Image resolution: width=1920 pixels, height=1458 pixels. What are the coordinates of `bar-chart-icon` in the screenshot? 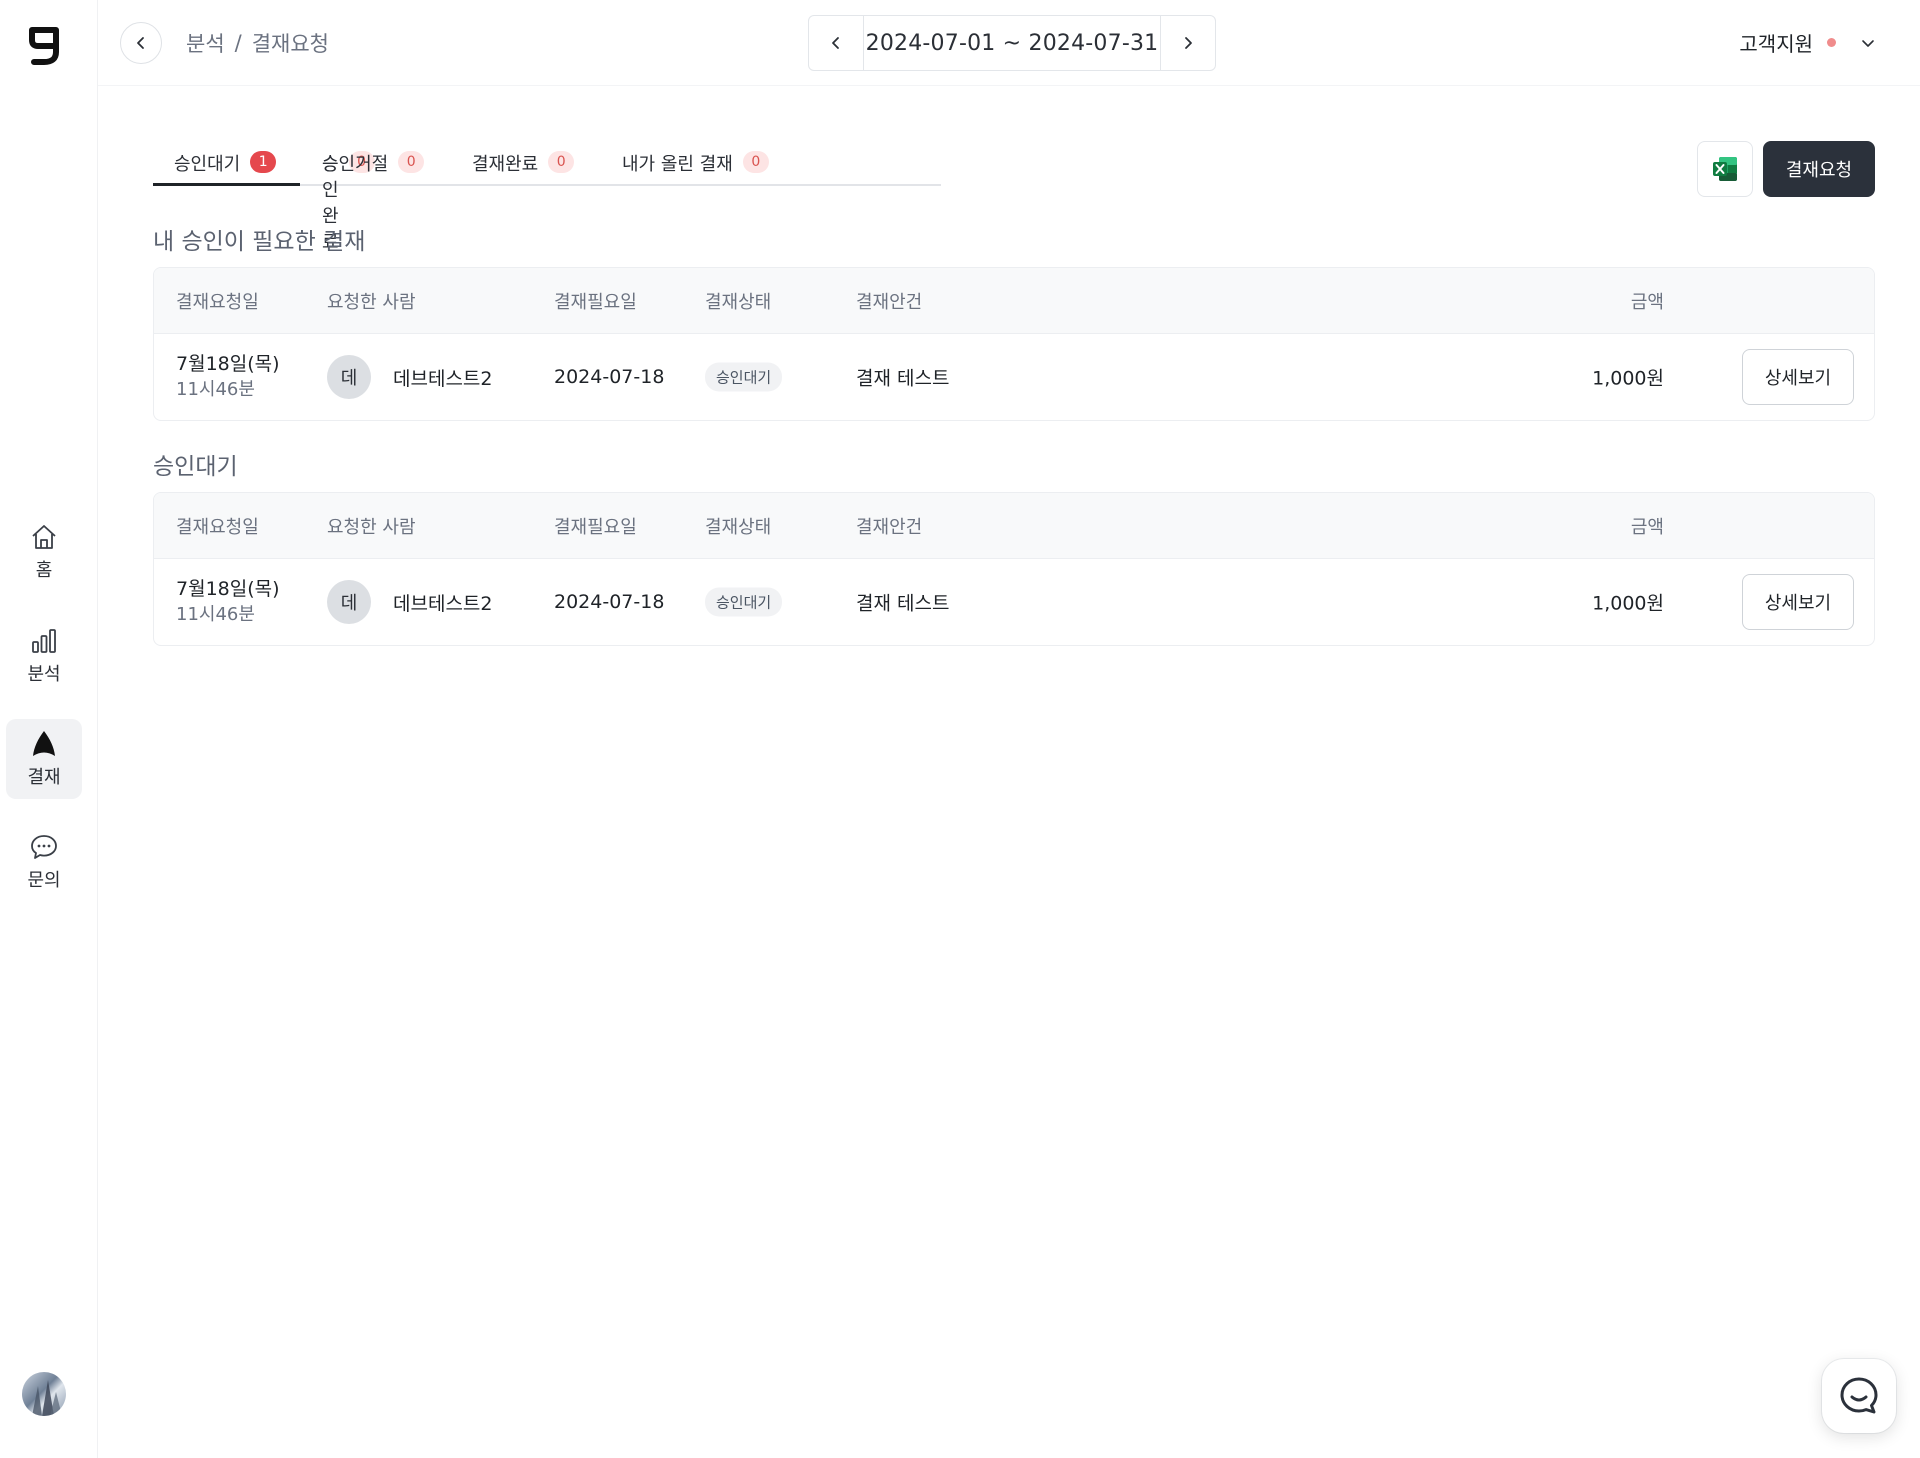 It's located at (44, 641).